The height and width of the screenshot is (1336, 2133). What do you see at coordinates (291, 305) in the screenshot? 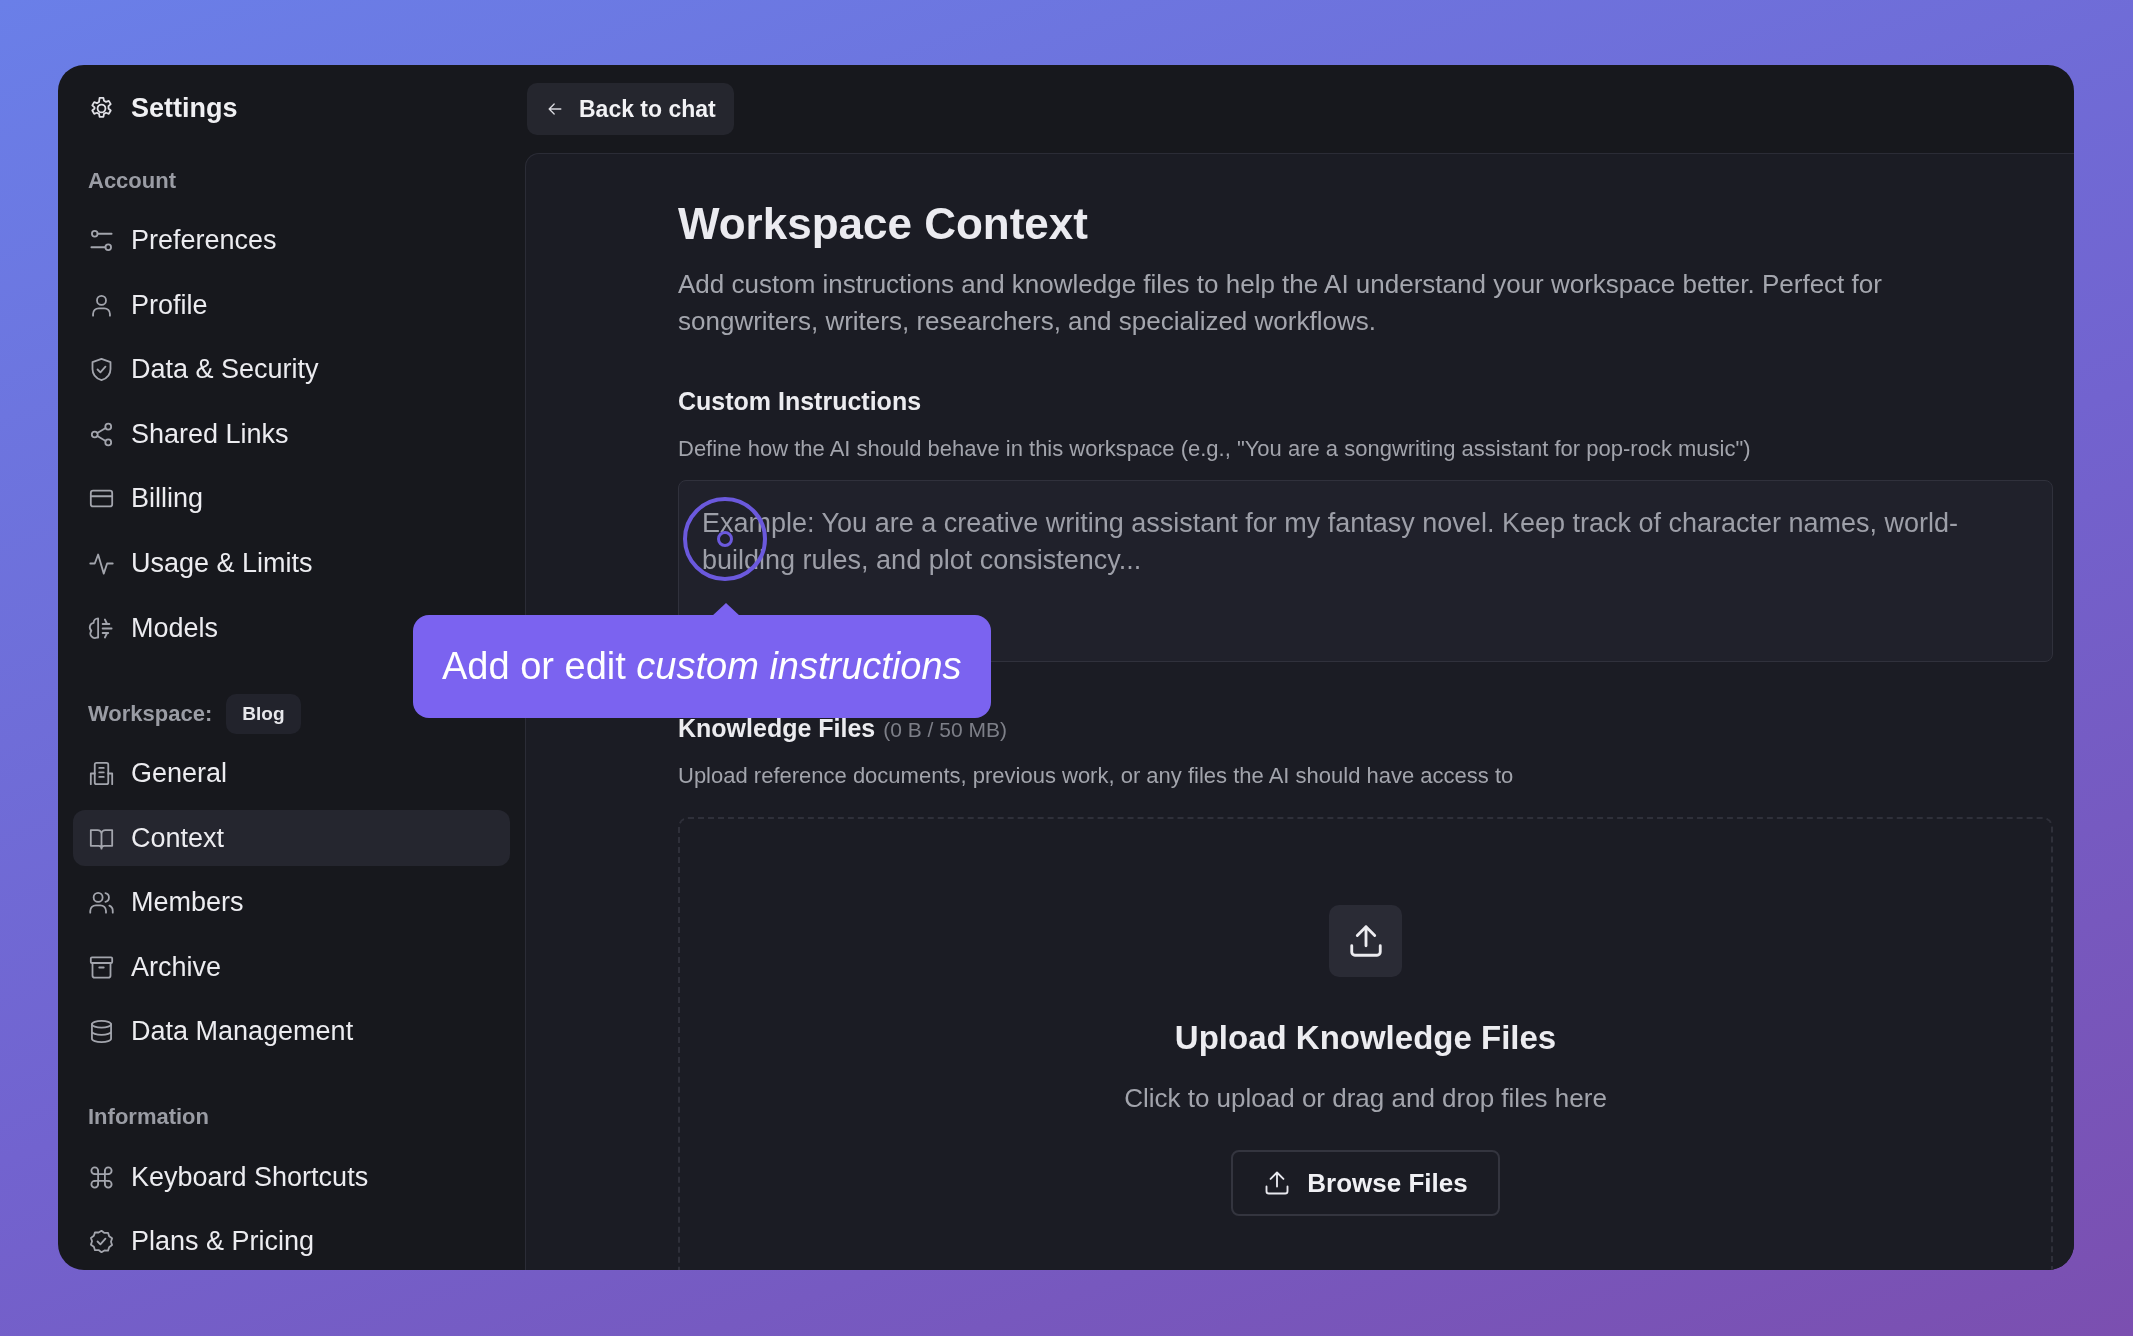
I see `sidebar-item: Profile` at bounding box center [291, 305].